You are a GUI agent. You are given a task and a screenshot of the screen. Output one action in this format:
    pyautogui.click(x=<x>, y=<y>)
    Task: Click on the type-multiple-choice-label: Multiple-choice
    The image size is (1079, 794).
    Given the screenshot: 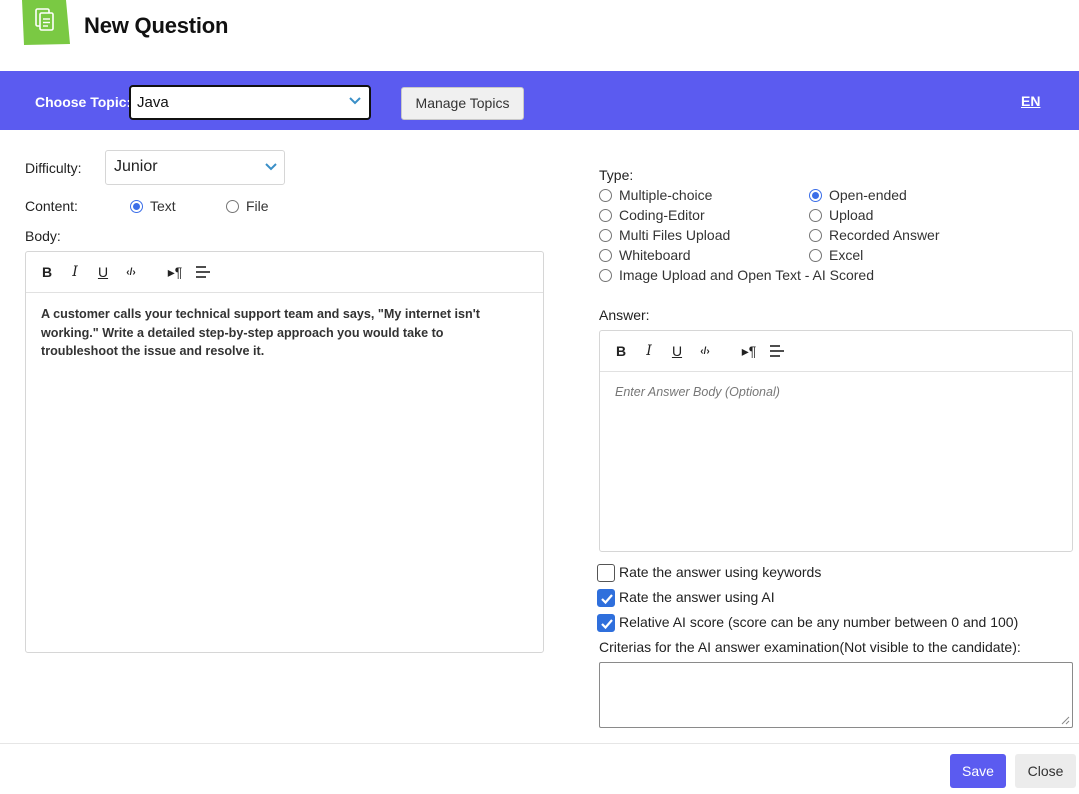 What is the action you would take?
    pyautogui.click(x=666, y=195)
    